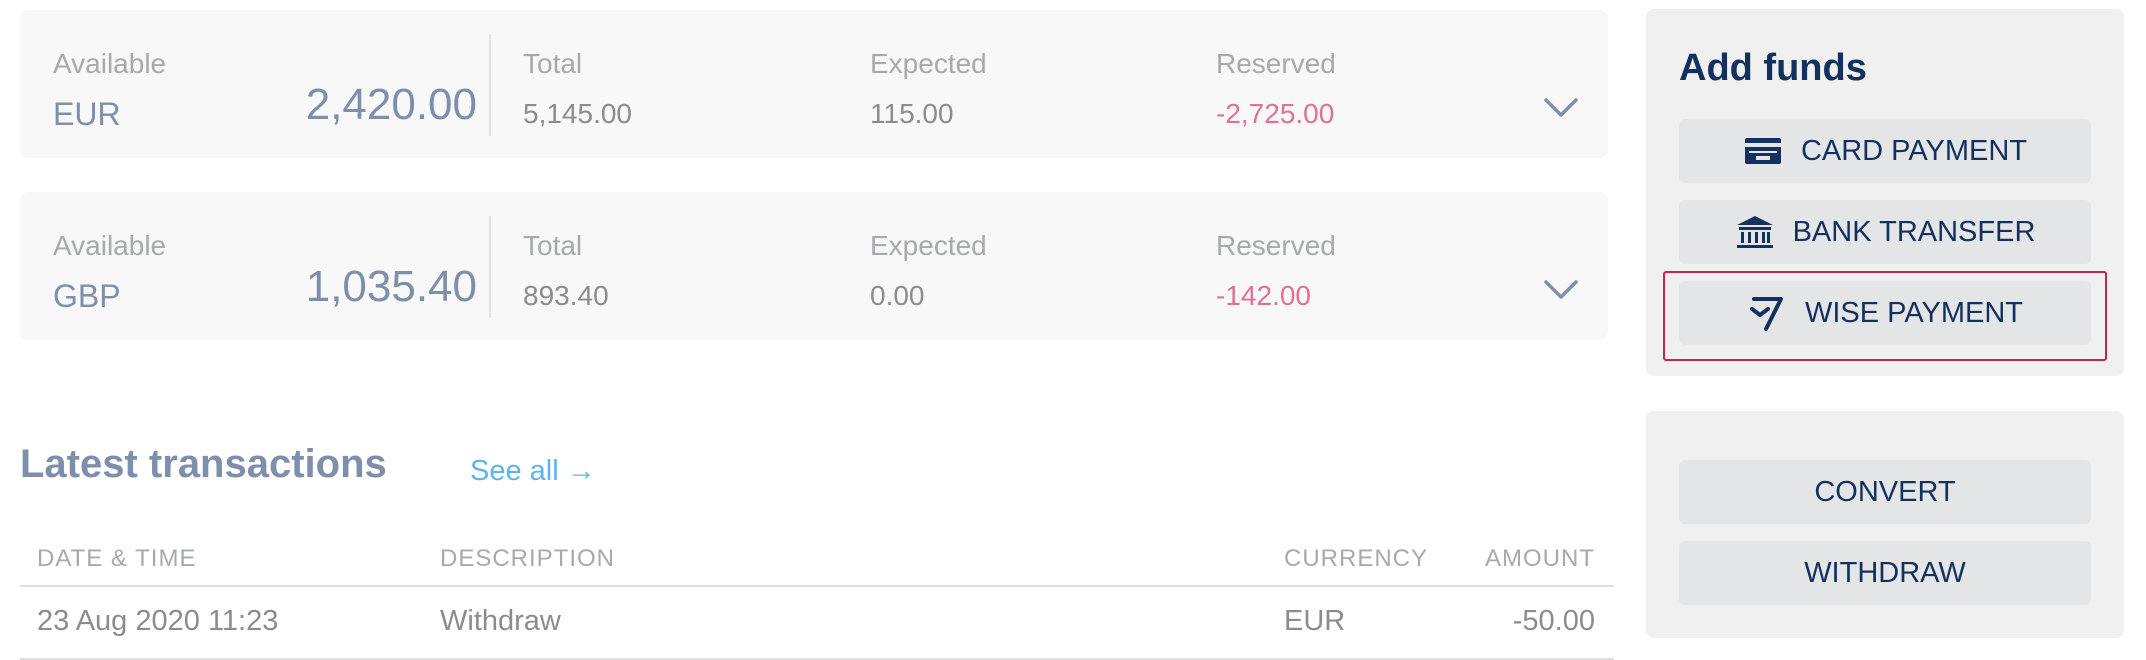  I want to click on column-header-currency: CURRENCY, so click(1356, 558).